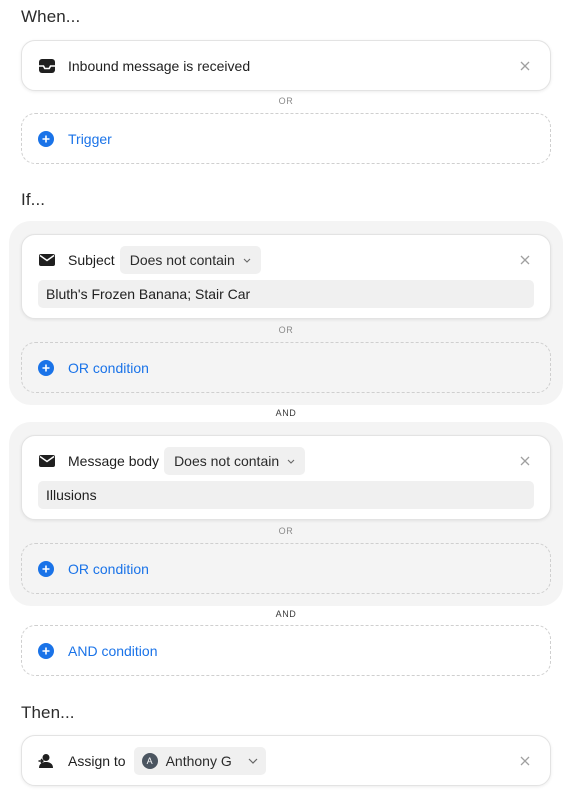 The height and width of the screenshot is (792, 572). What do you see at coordinates (286, 294) in the screenshot?
I see `condition-value-input: Bluth's Frozen Banana; Stair Car` at bounding box center [286, 294].